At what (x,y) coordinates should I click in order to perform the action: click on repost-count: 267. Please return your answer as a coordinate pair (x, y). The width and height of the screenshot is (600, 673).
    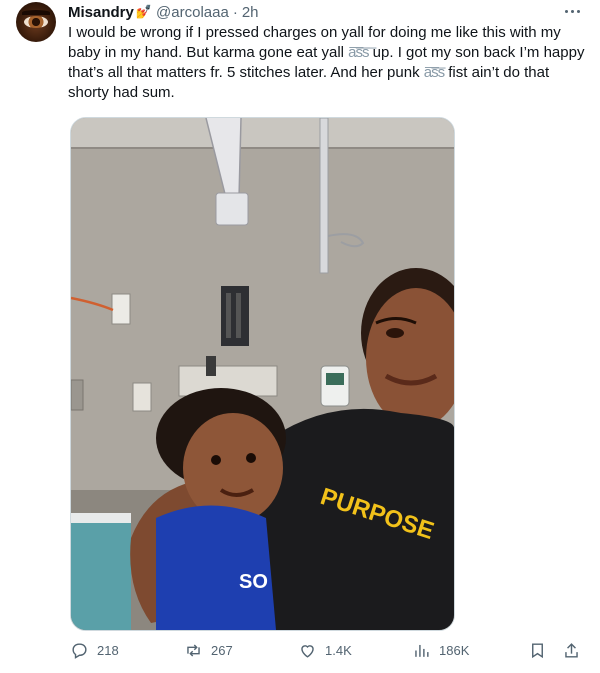
    Looking at the image, I should click on (222, 650).